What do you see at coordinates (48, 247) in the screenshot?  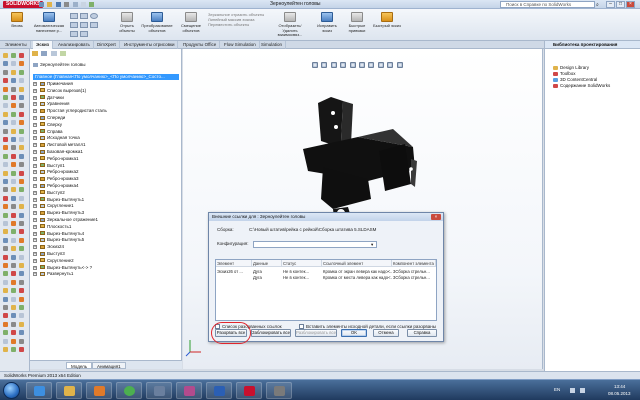 I see `tree-item: + Эскиз24` at bounding box center [48, 247].